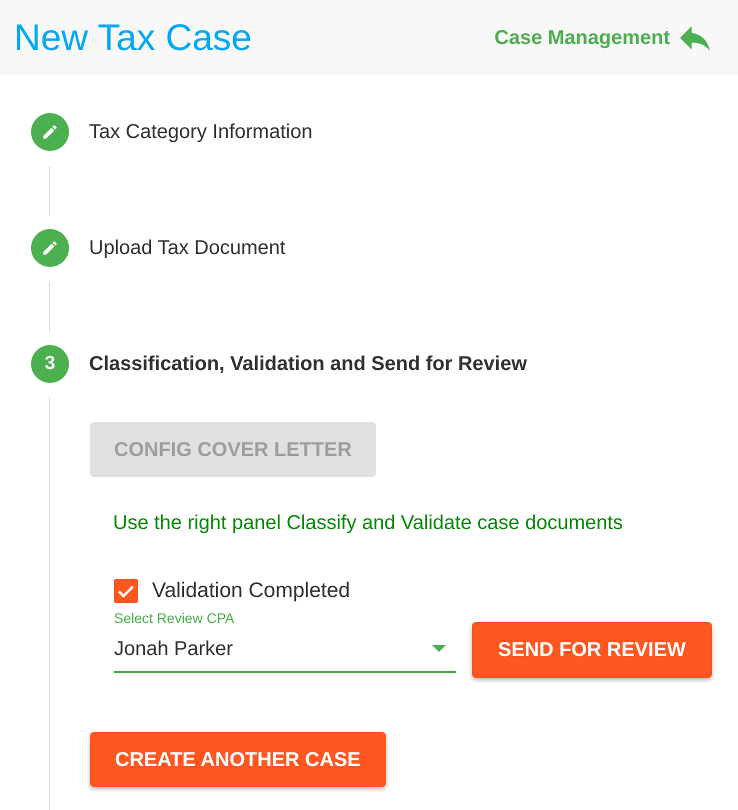  I want to click on reply-arrow-icon, so click(695, 38).